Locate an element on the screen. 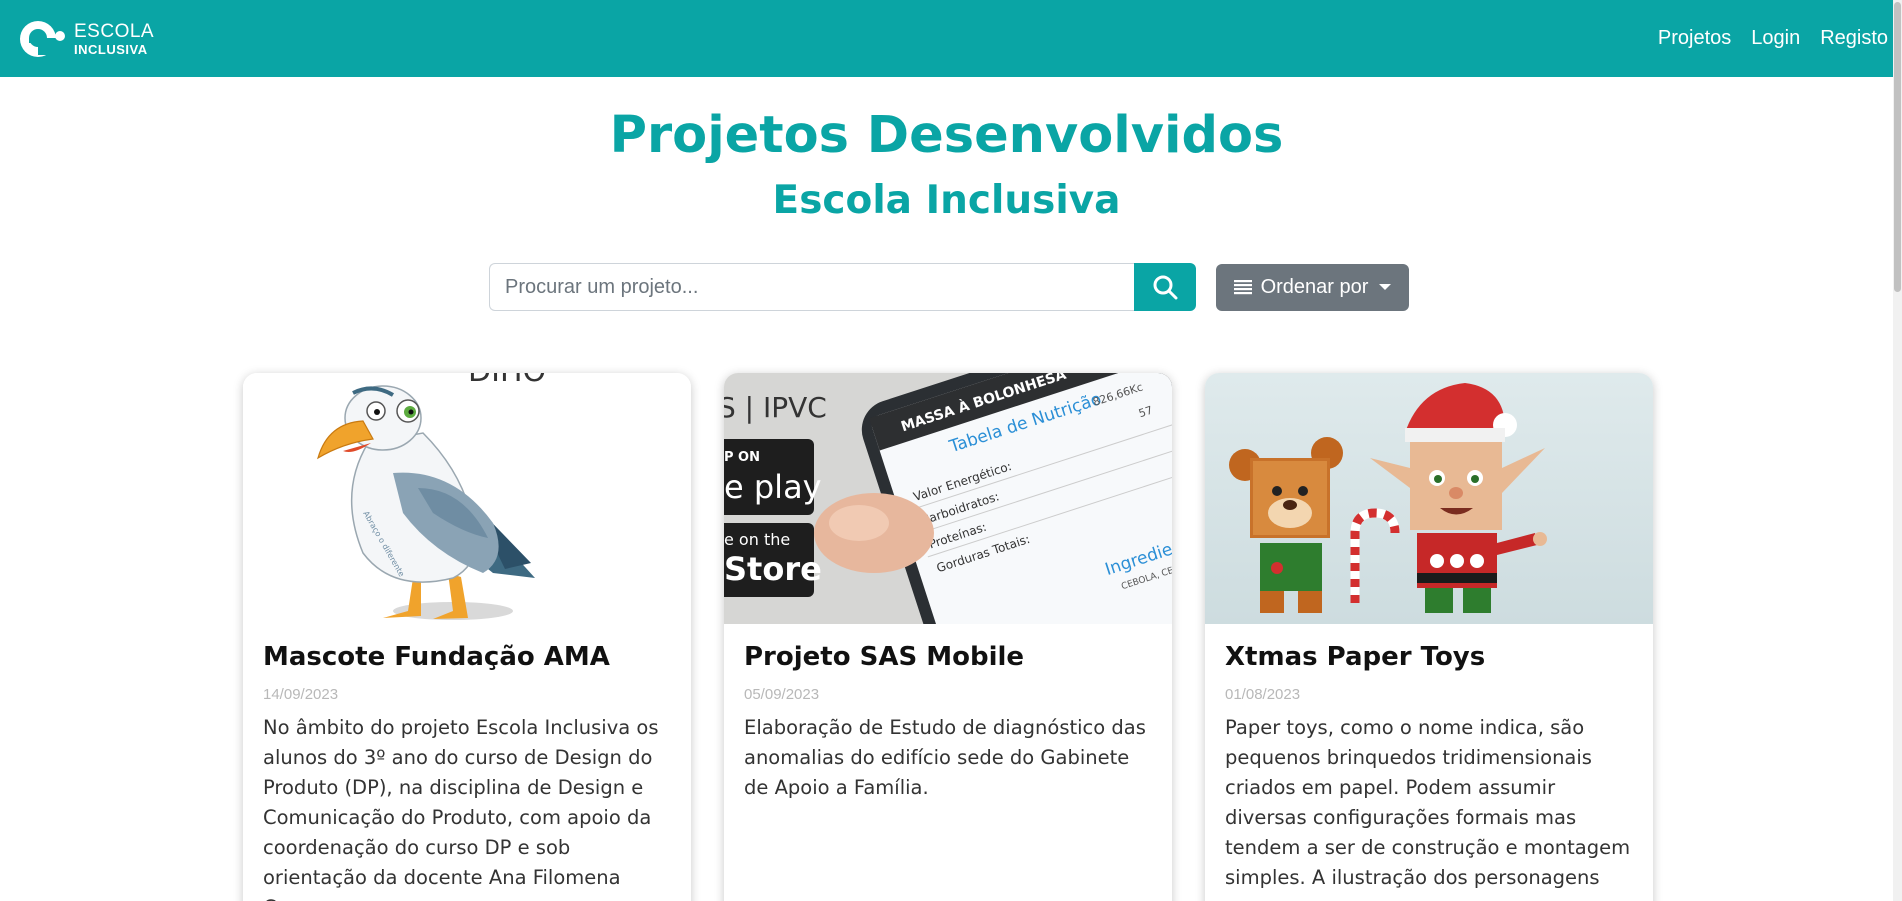 Image resolution: width=1902 pixels, height=901 pixels. image-top-text: DIHO is located at coordinates (507, 381).